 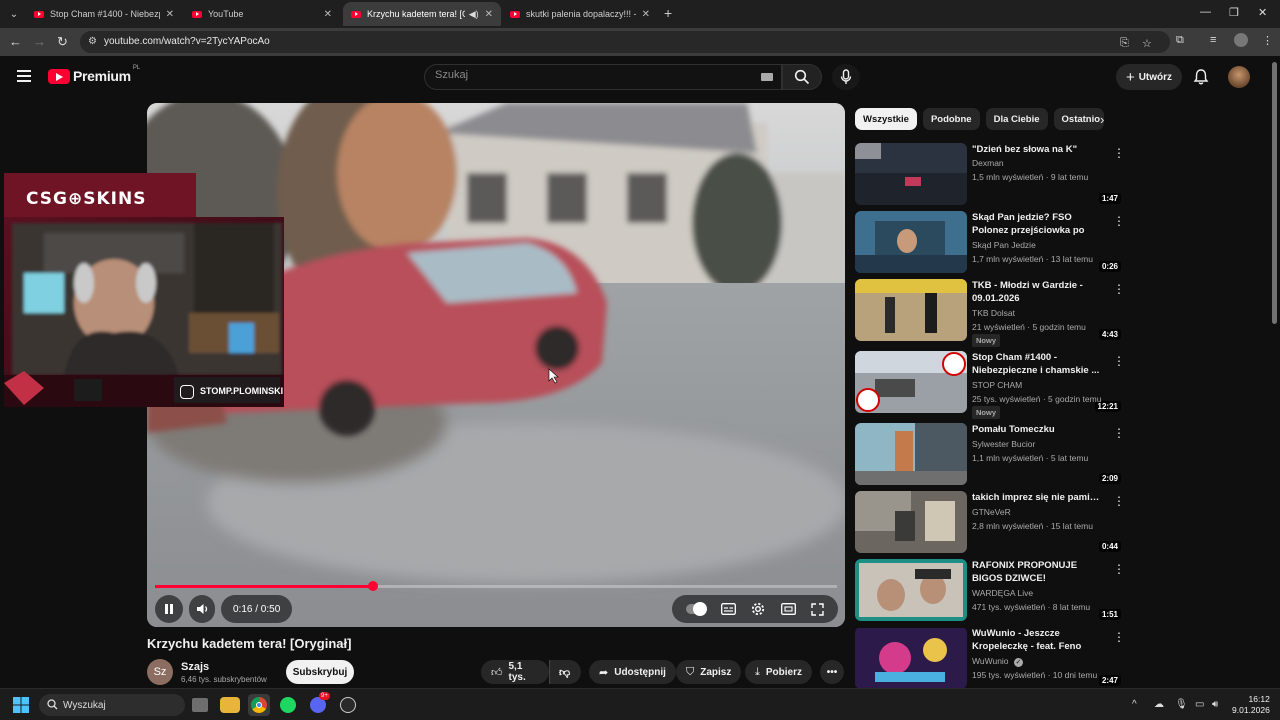 What do you see at coordinates (259, 705) in the screenshot?
I see `chrome-taskbar-button` at bounding box center [259, 705].